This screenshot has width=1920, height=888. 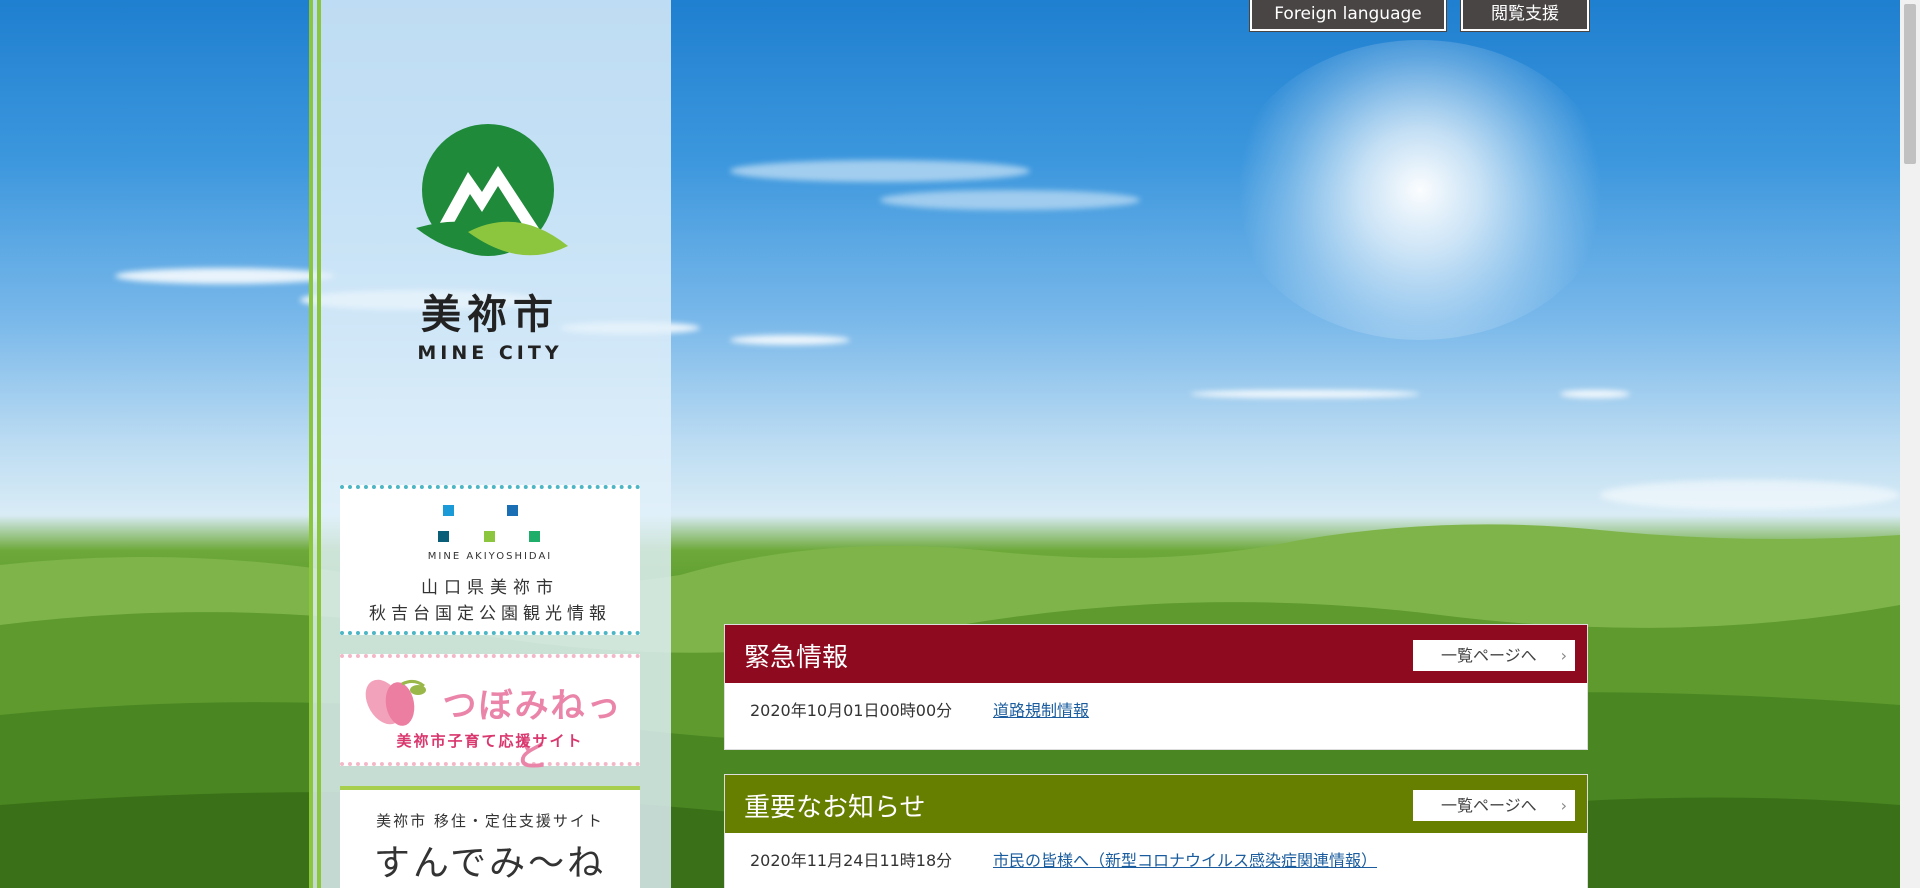 I want to click on news-link: 市民の皆様へ（新型コロナウイルス感染症関連情報）, so click(x=1185, y=859).